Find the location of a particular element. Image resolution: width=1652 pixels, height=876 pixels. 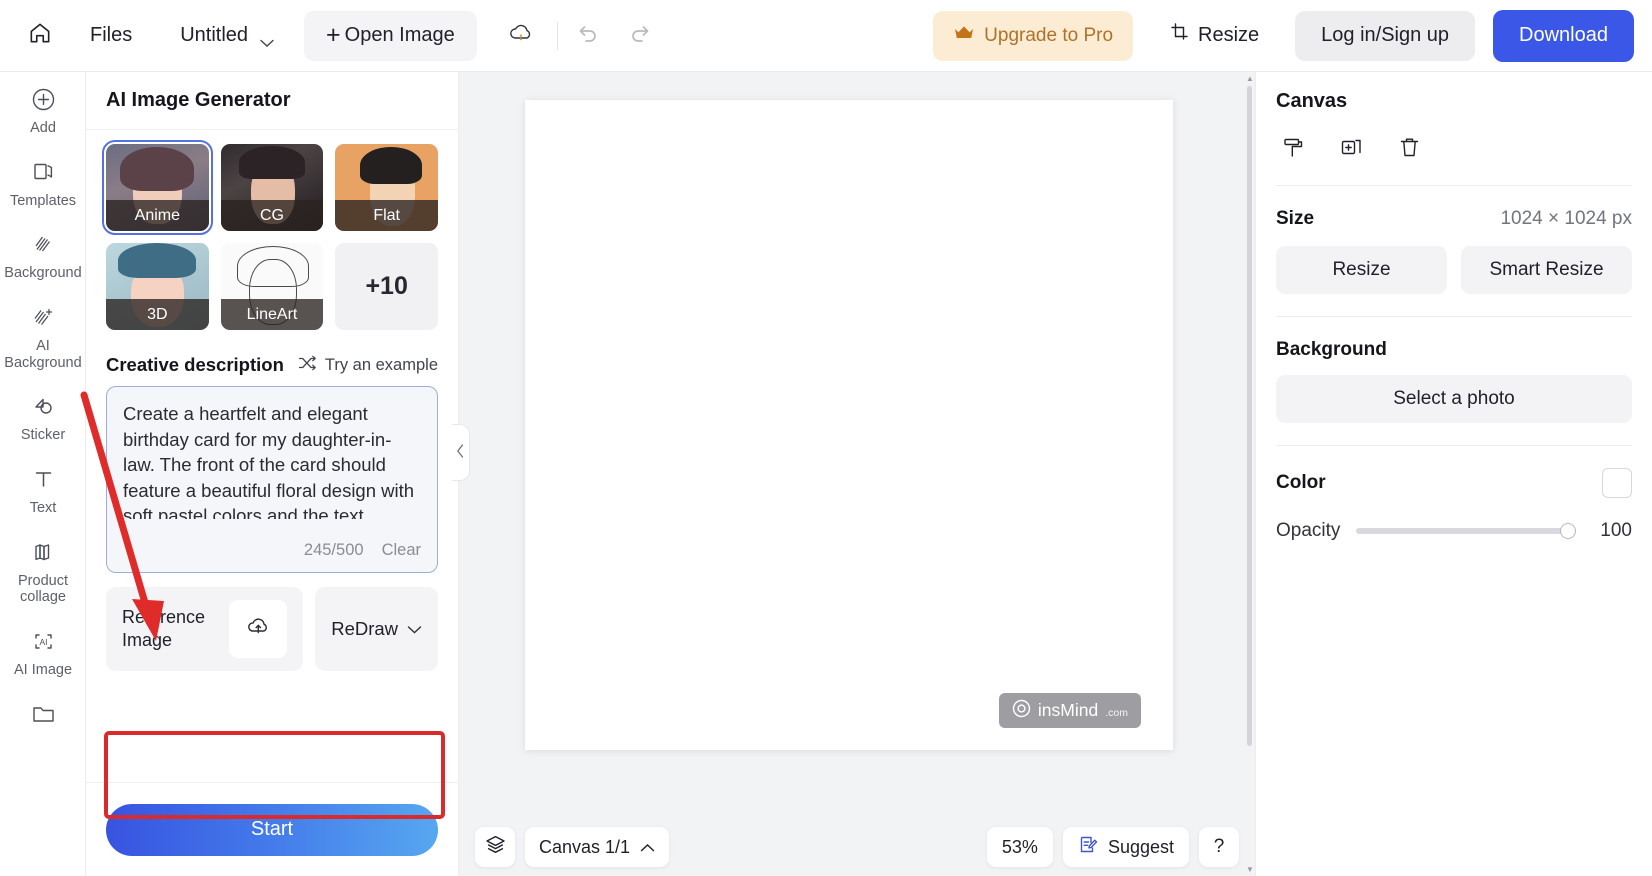

layers-button is located at coordinates (495, 847).